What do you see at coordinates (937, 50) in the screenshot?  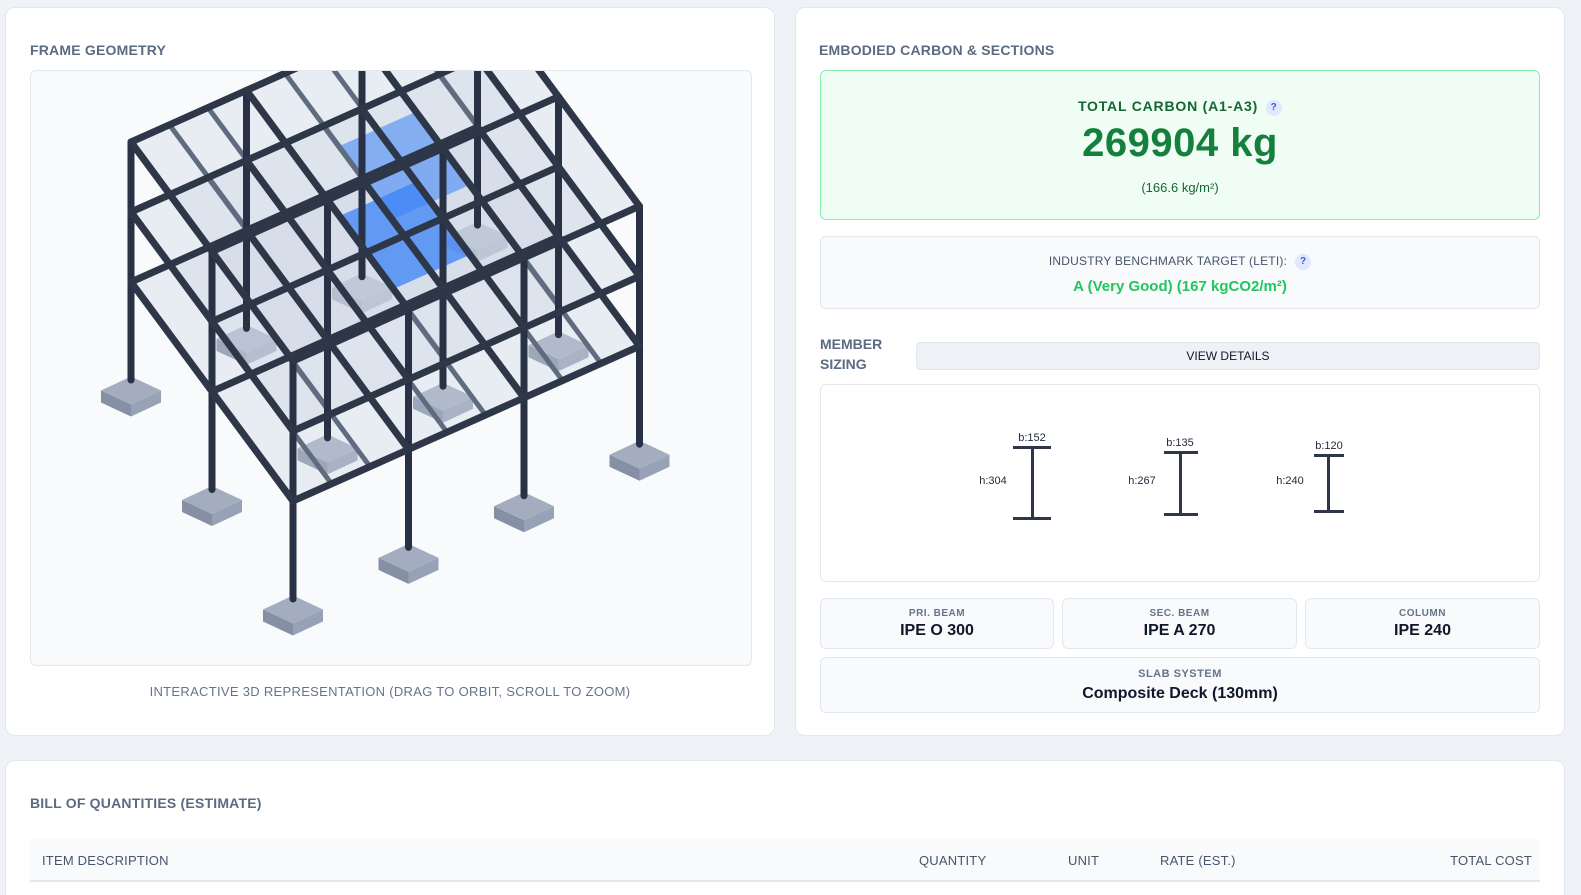 I see `embodied-carbon-title: EMBODIED CARBON & SECTIONS` at bounding box center [937, 50].